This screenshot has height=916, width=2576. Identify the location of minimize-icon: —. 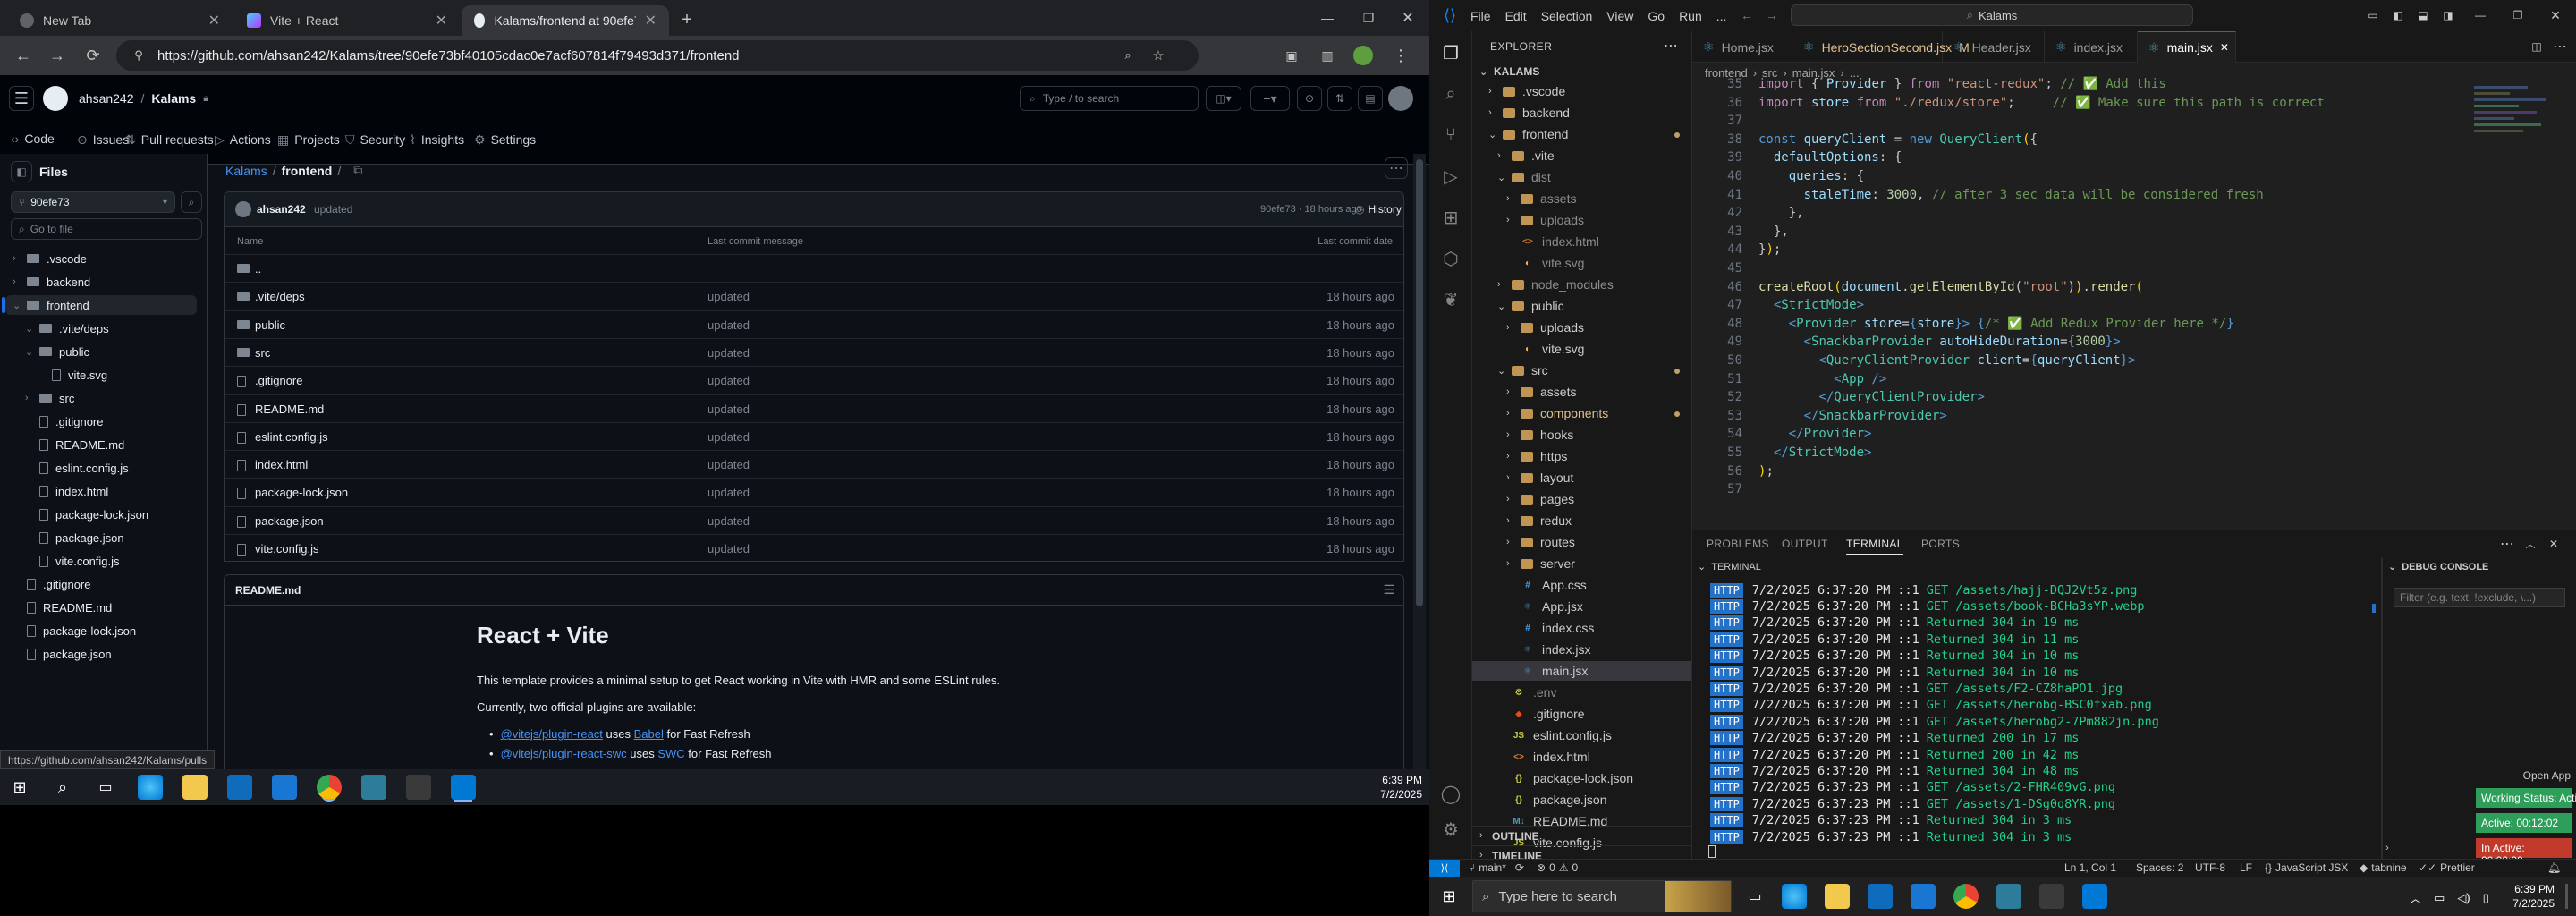
(1327, 17).